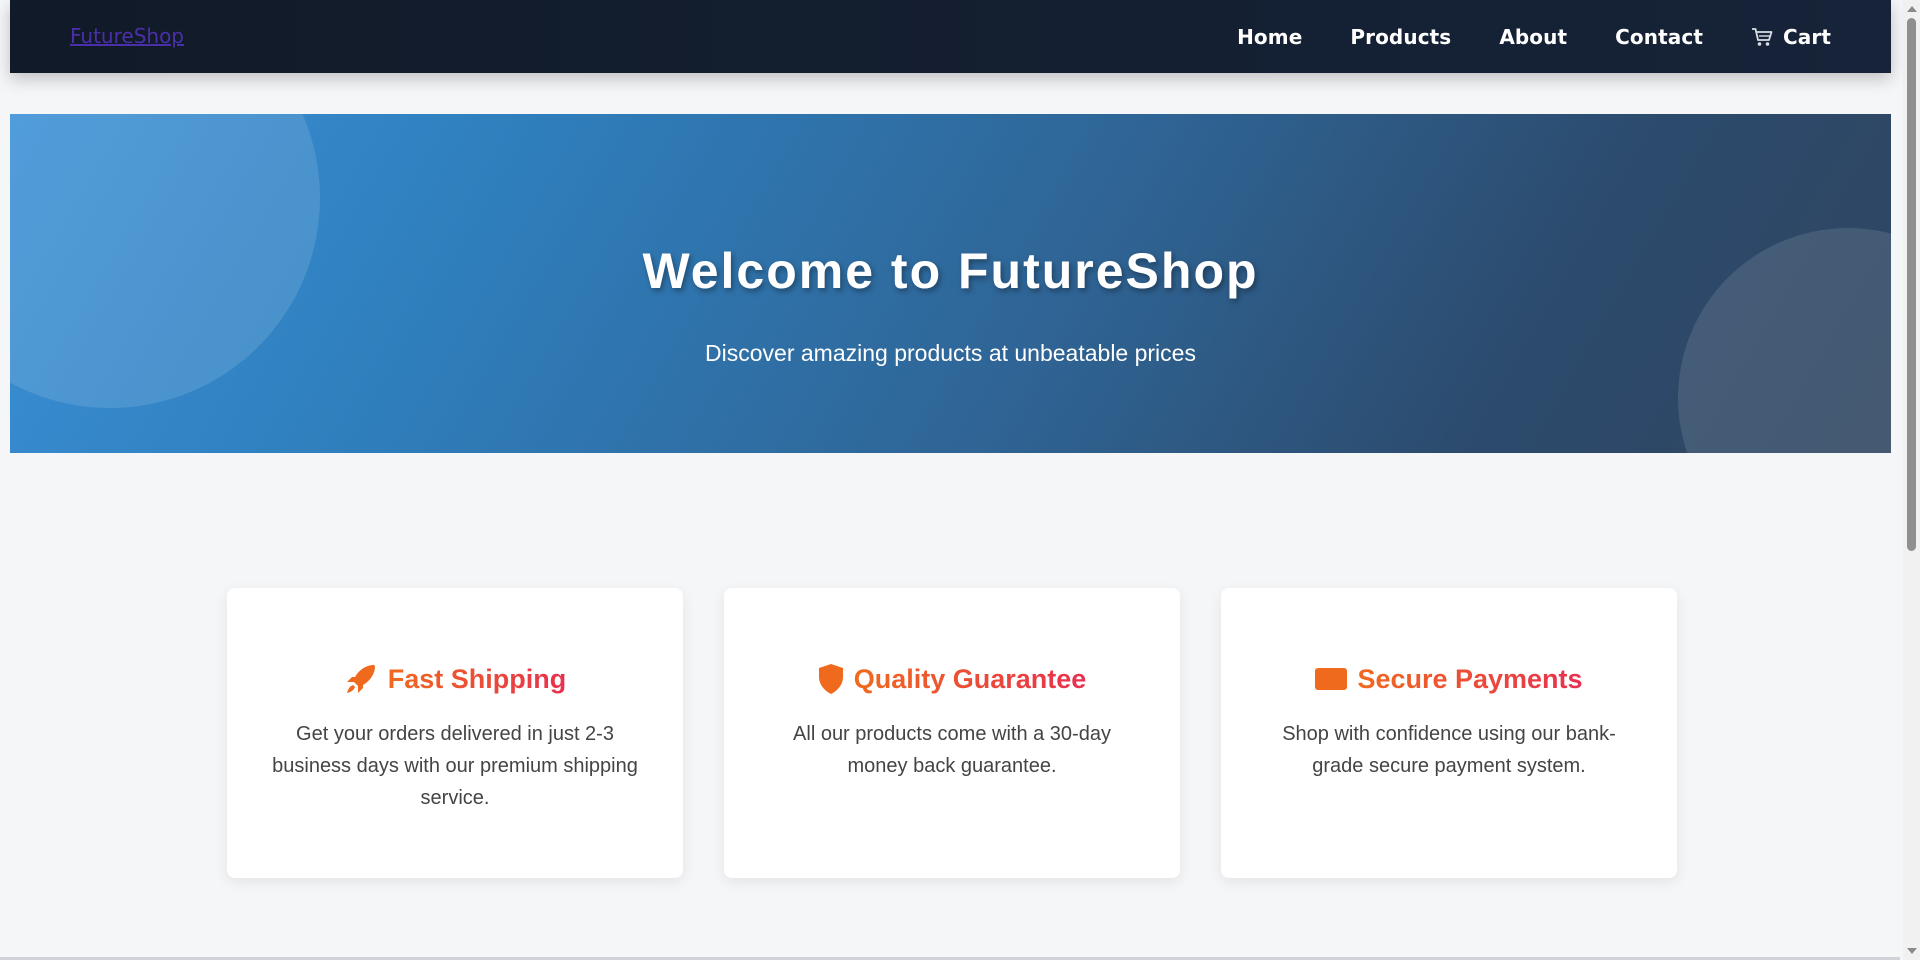  Describe the element at coordinates (1659, 37) in the screenshot. I see `nav-link-contact: Contact` at that location.